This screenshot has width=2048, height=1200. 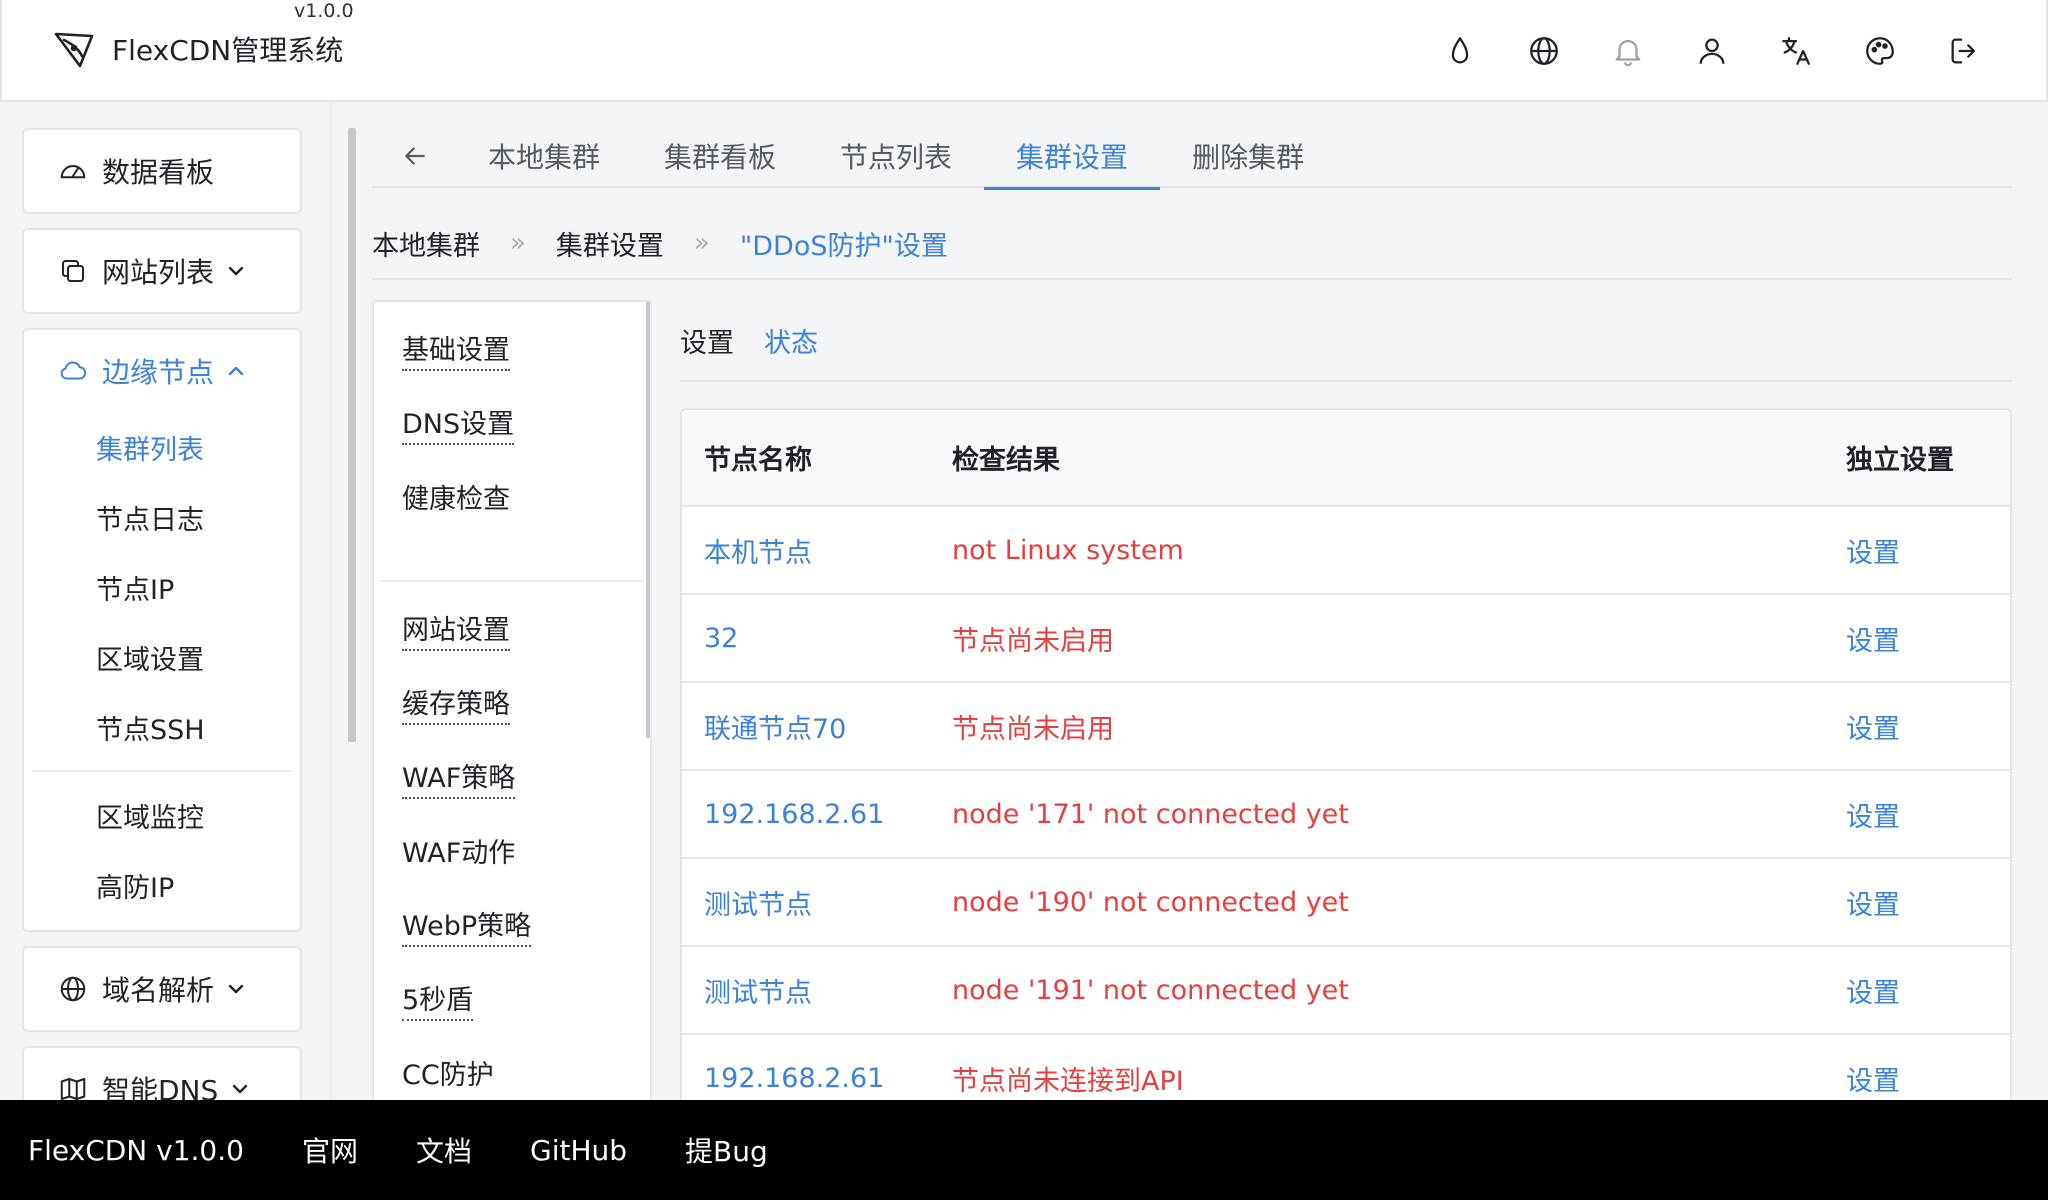 I want to click on brand: FlexCDN管理系统, so click(x=197, y=49).